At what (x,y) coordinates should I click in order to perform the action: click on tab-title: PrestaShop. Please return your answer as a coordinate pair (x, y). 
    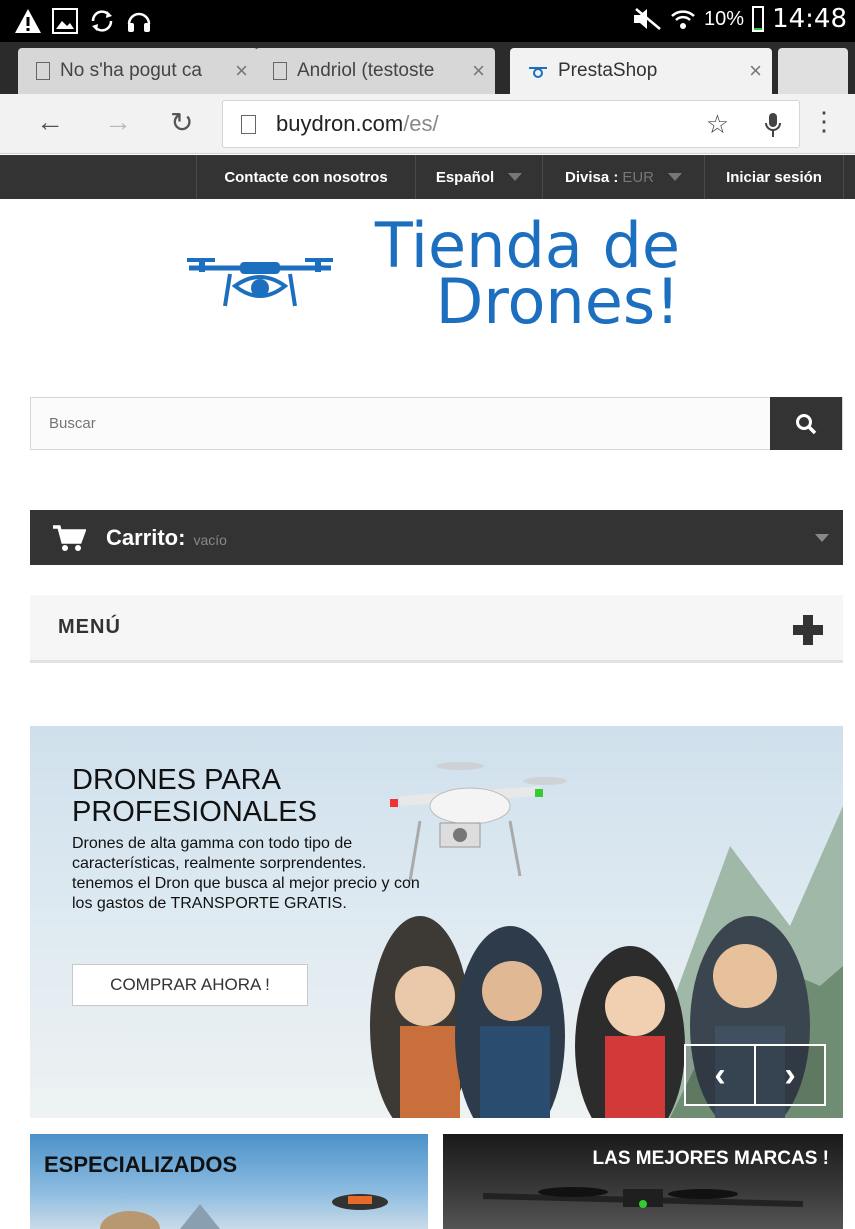
    Looking at the image, I should click on (608, 70).